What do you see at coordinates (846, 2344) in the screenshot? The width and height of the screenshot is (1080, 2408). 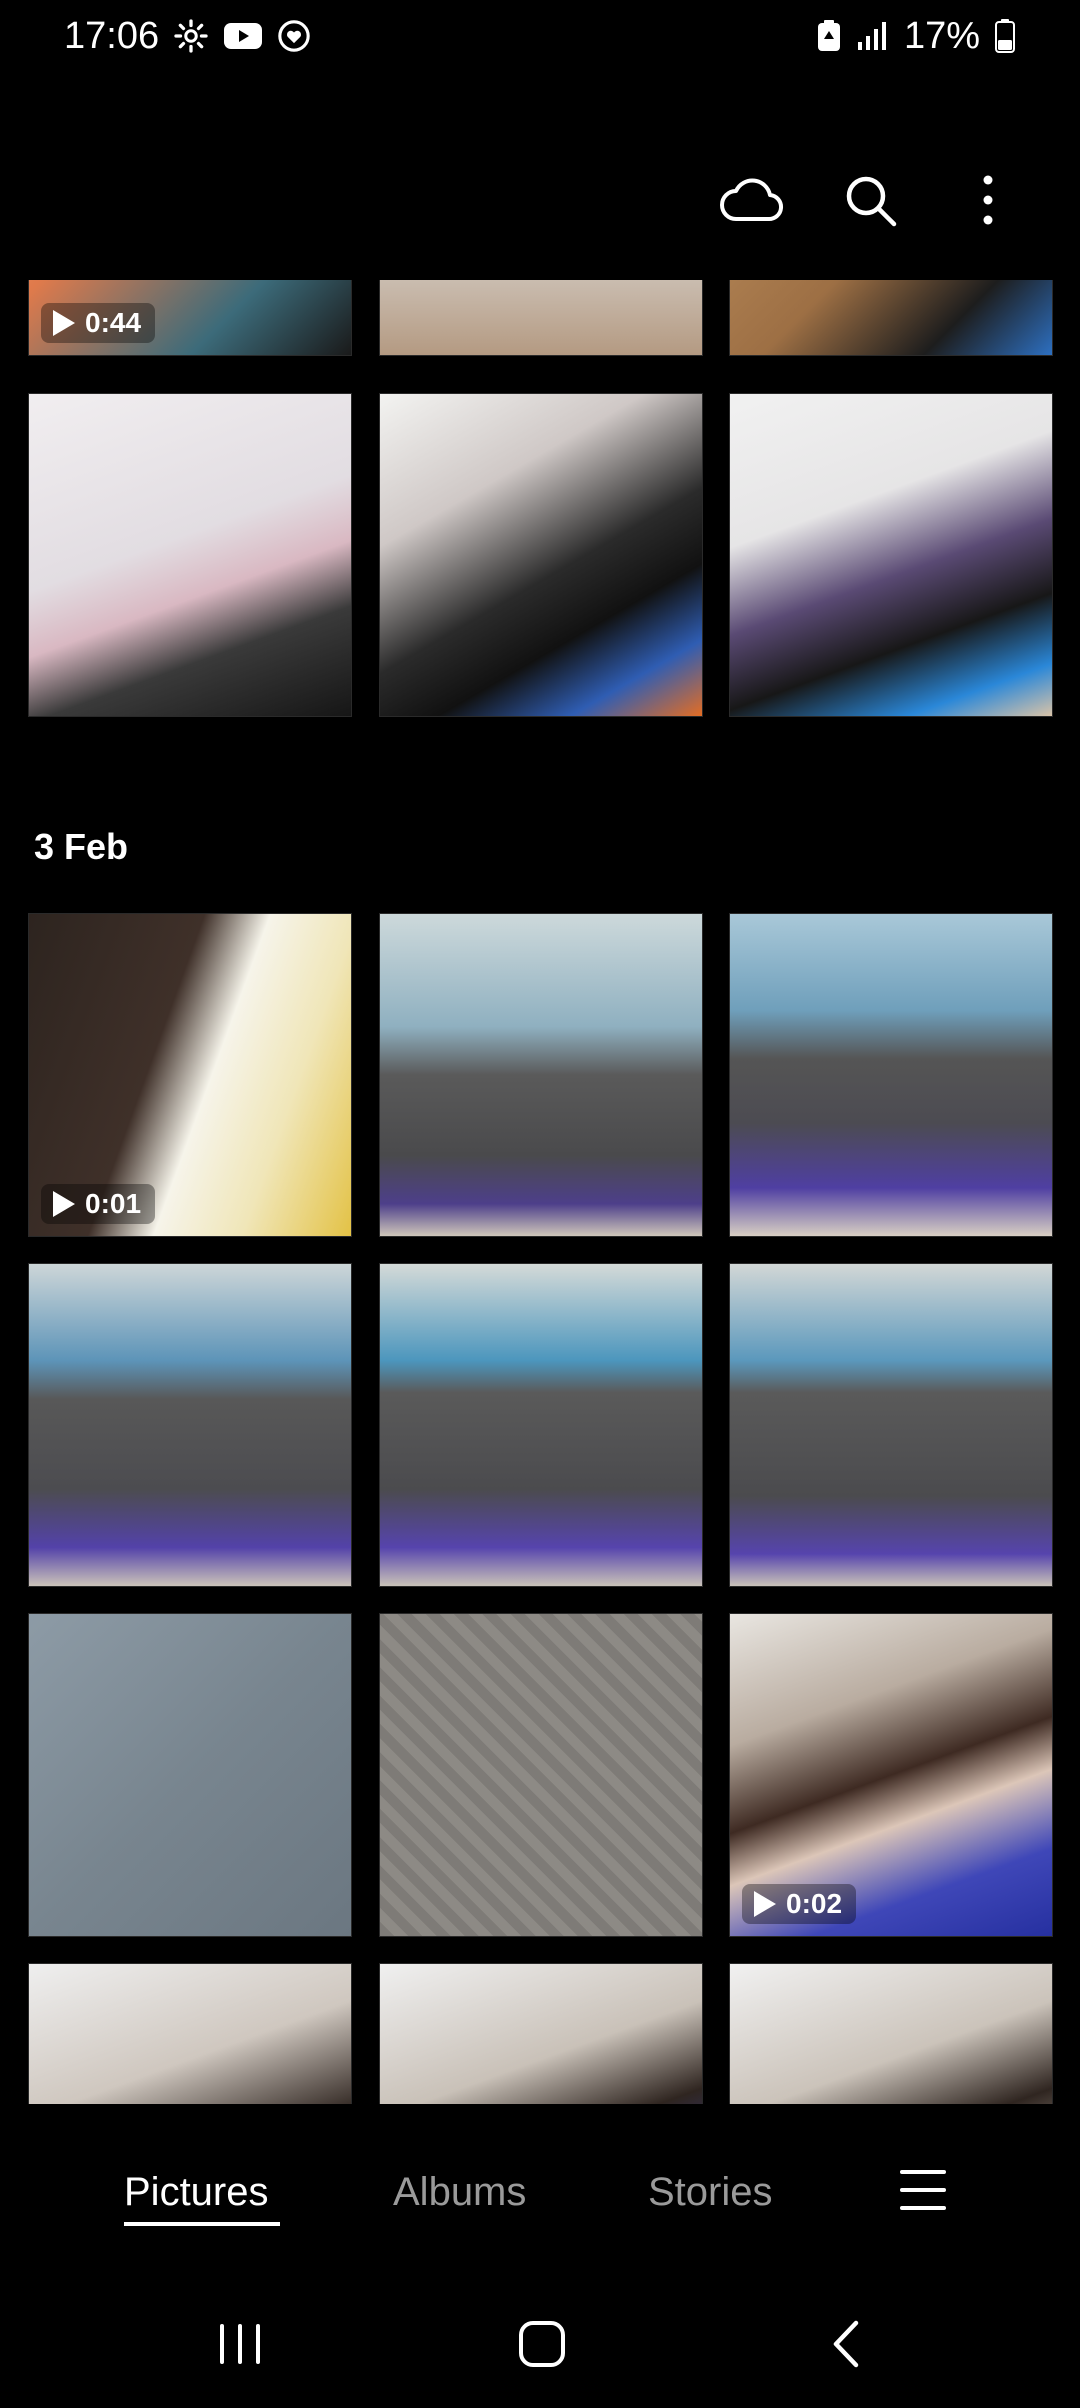 I see `back-icon` at bounding box center [846, 2344].